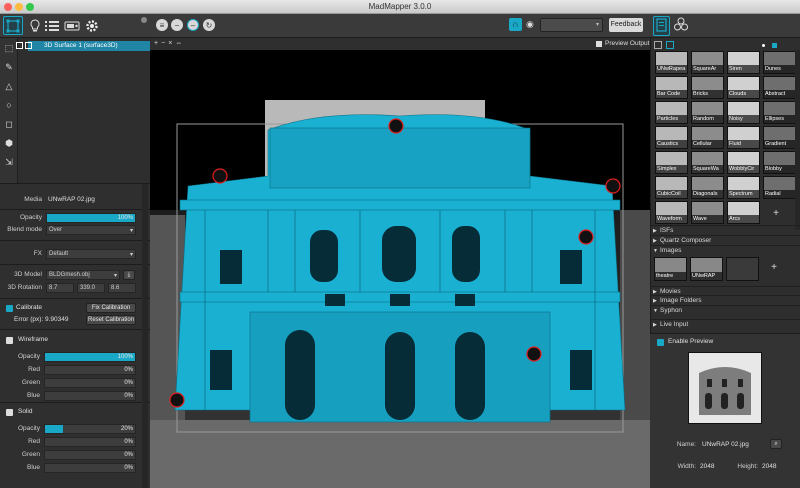  I want to click on pen-tool-icon: ✎, so click(9, 67).